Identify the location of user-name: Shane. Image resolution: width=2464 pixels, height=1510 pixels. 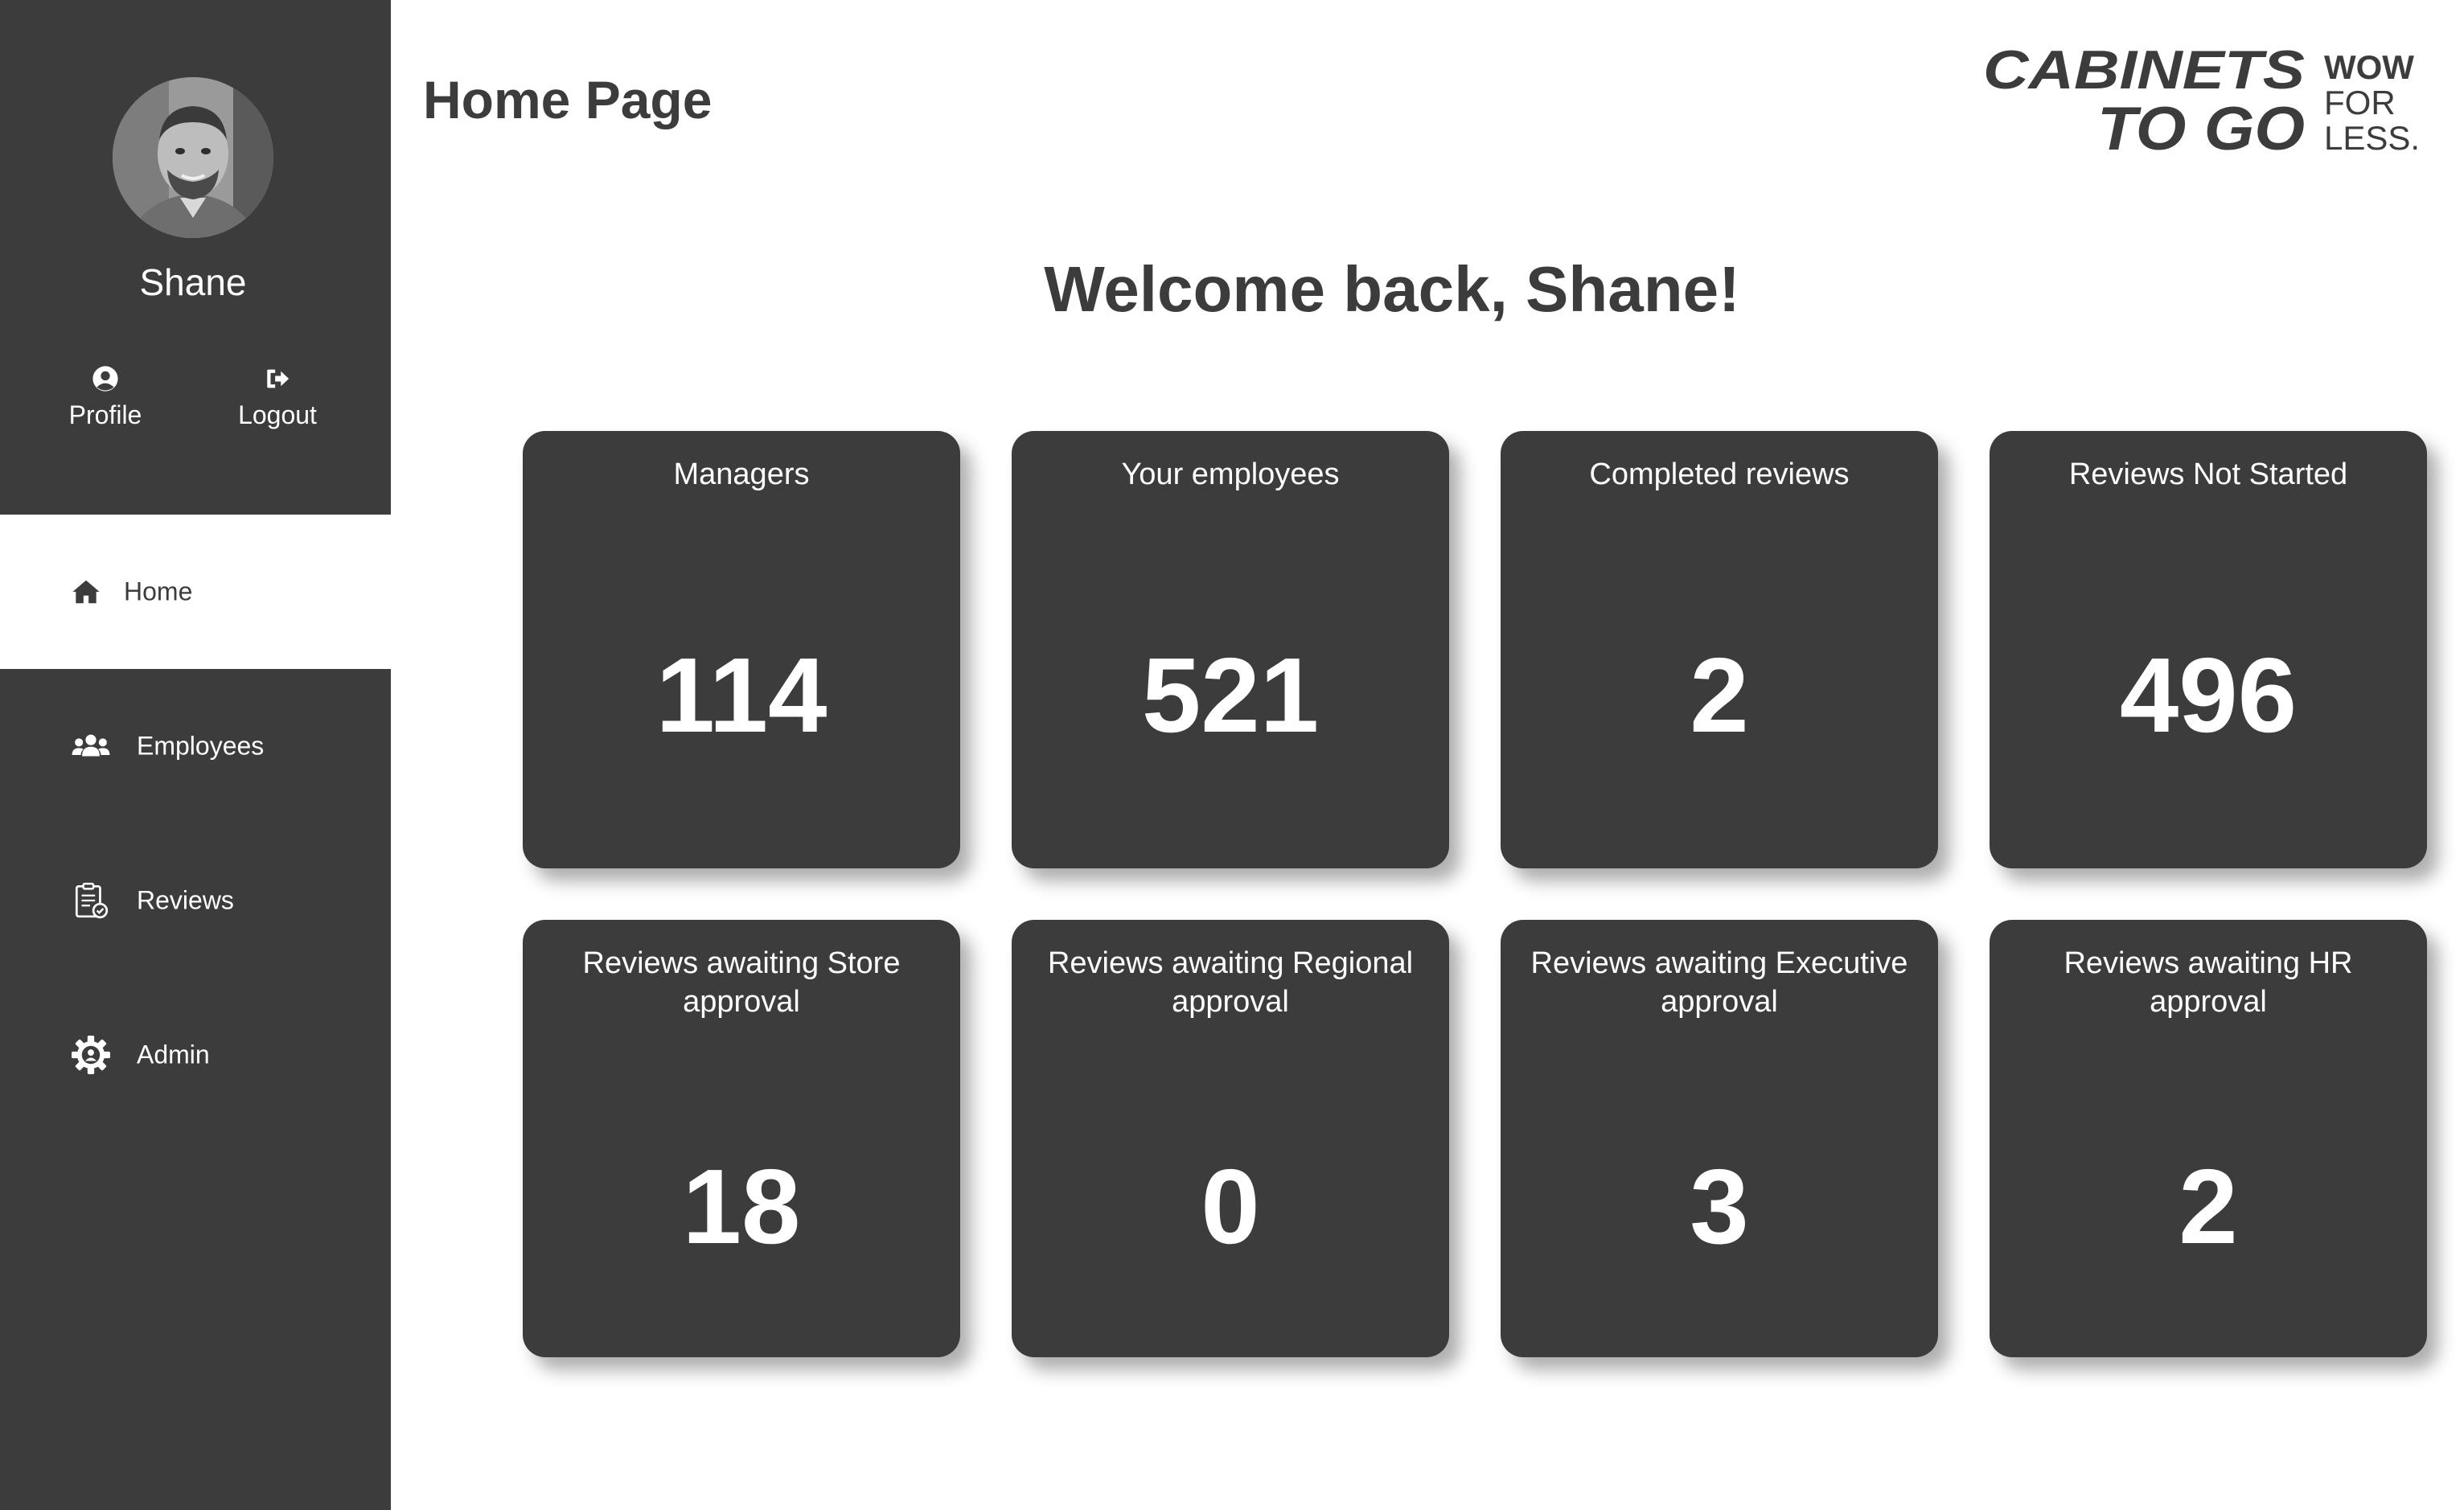
(193, 282).